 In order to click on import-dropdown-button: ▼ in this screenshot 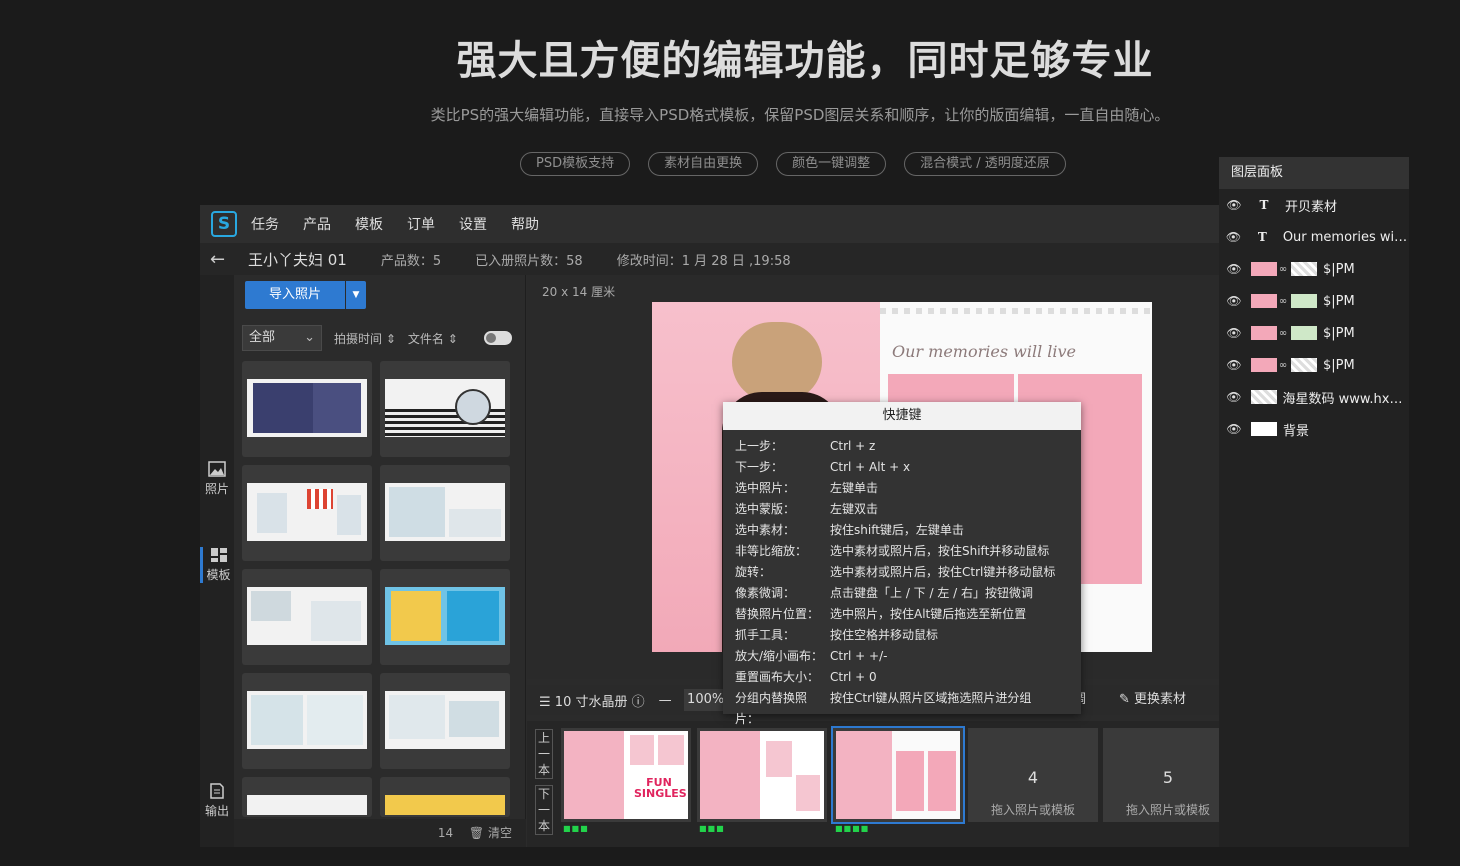, I will do `click(356, 295)`.